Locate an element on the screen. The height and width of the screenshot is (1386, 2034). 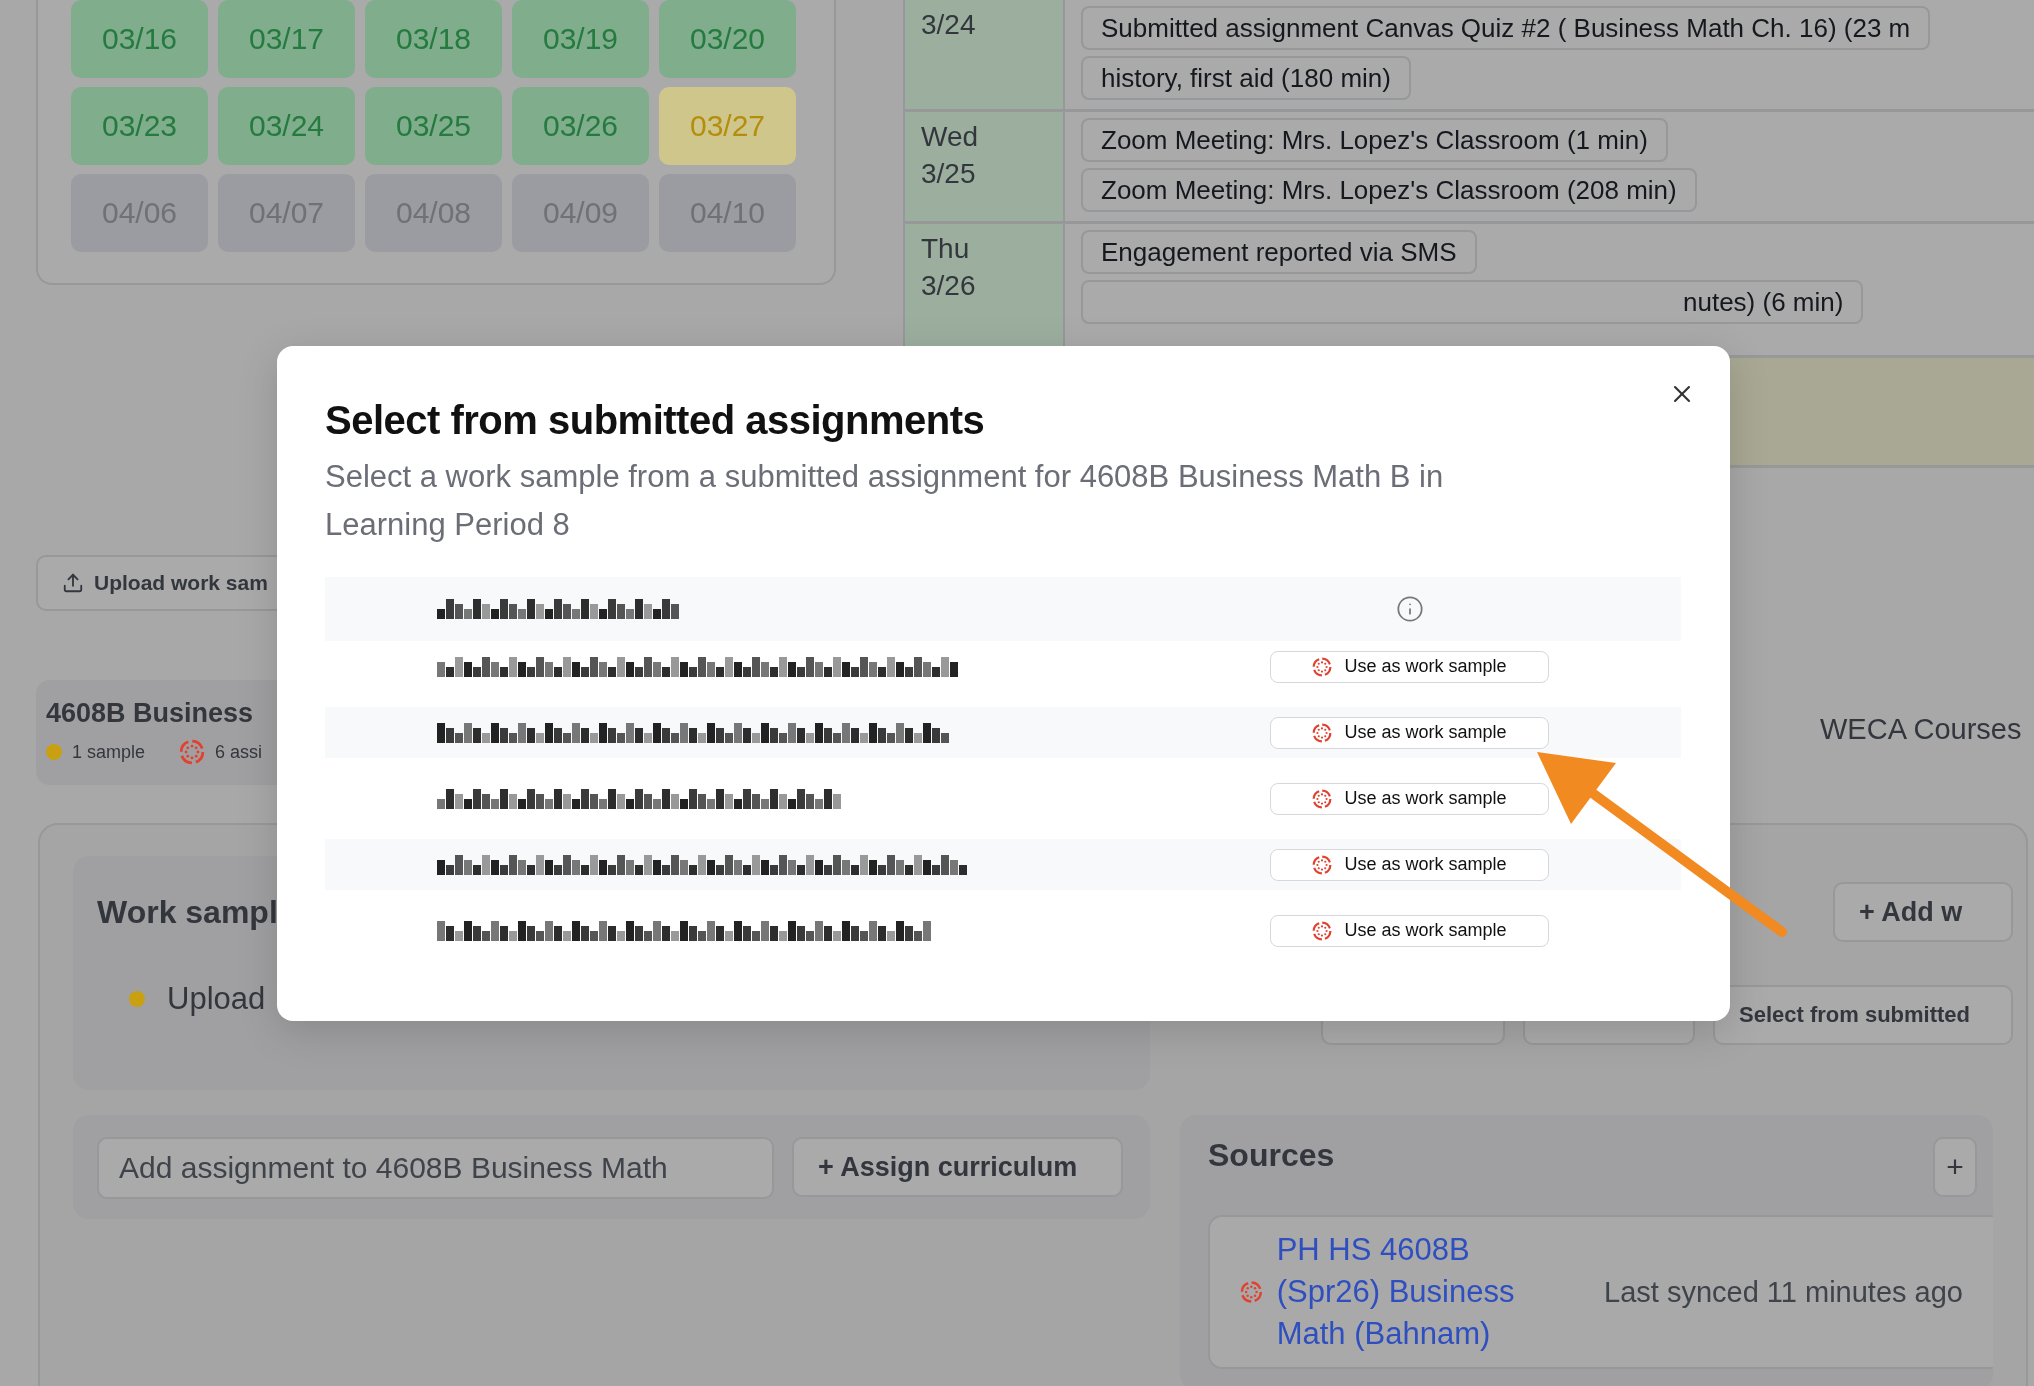
activity-entry: Zoom Meeting: Mrs. Lopez's Classroom (1 min) is located at coordinates (1374, 140).